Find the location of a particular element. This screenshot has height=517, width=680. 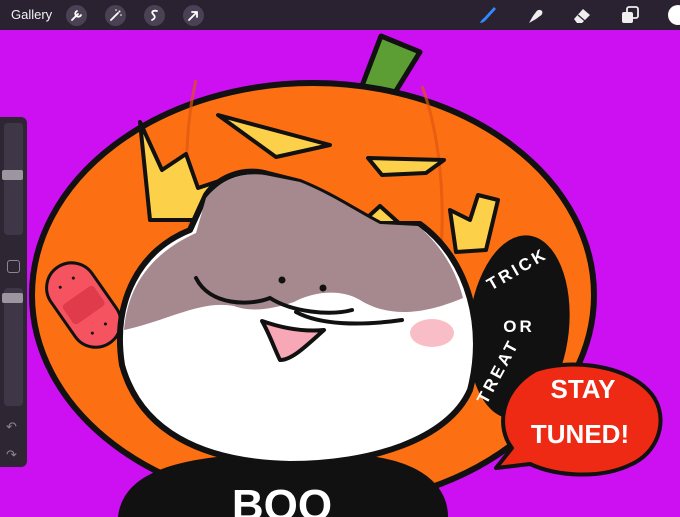

gallery-button: Gallery is located at coordinates (31, 14).